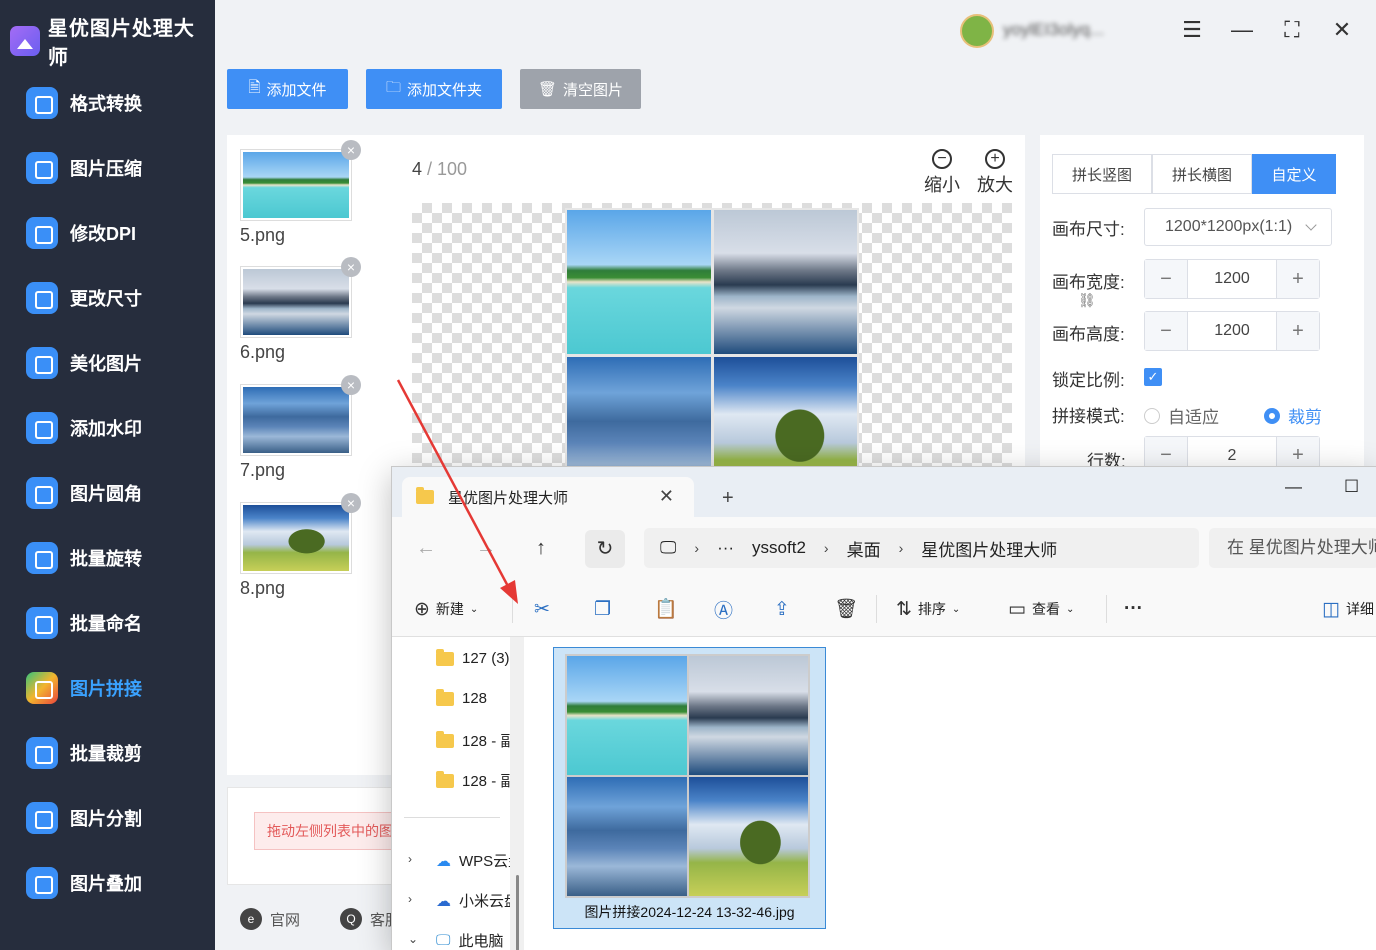 This screenshot has width=1376, height=950. I want to click on sidebar-item-overlay: 图片叠加, so click(107, 882).